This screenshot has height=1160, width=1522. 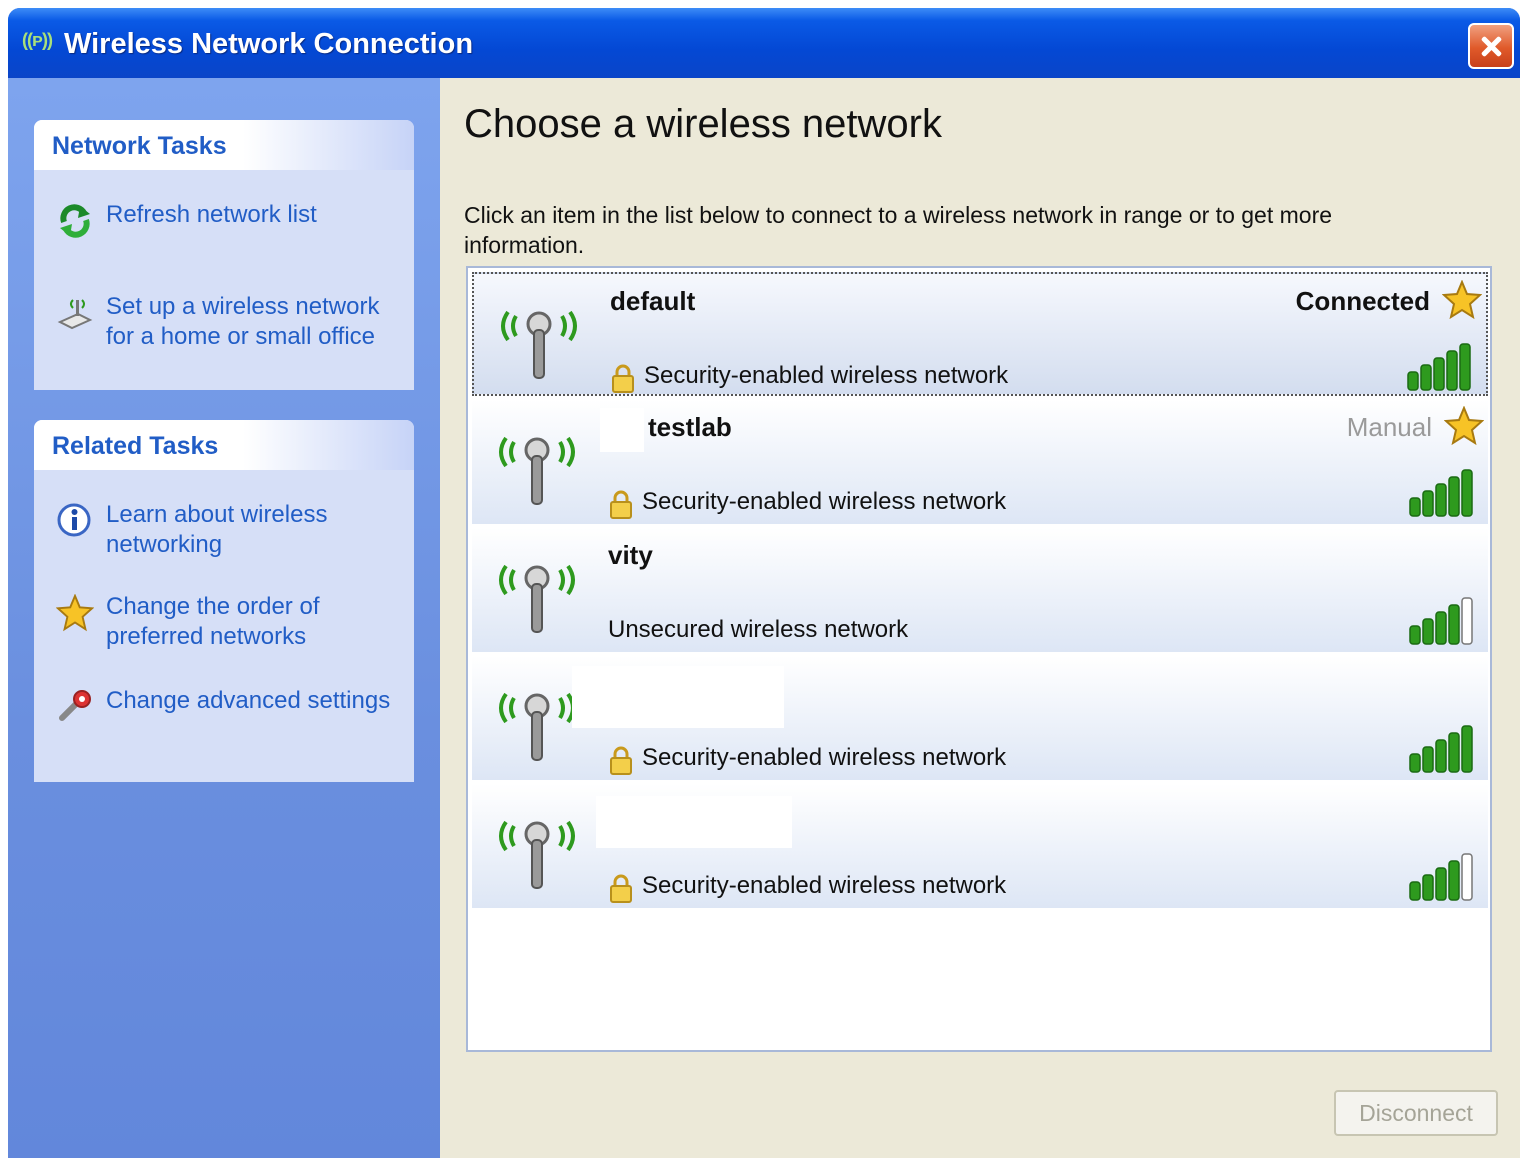 I want to click on refresh-network-list-label: Refresh network list, so click(x=211, y=214).